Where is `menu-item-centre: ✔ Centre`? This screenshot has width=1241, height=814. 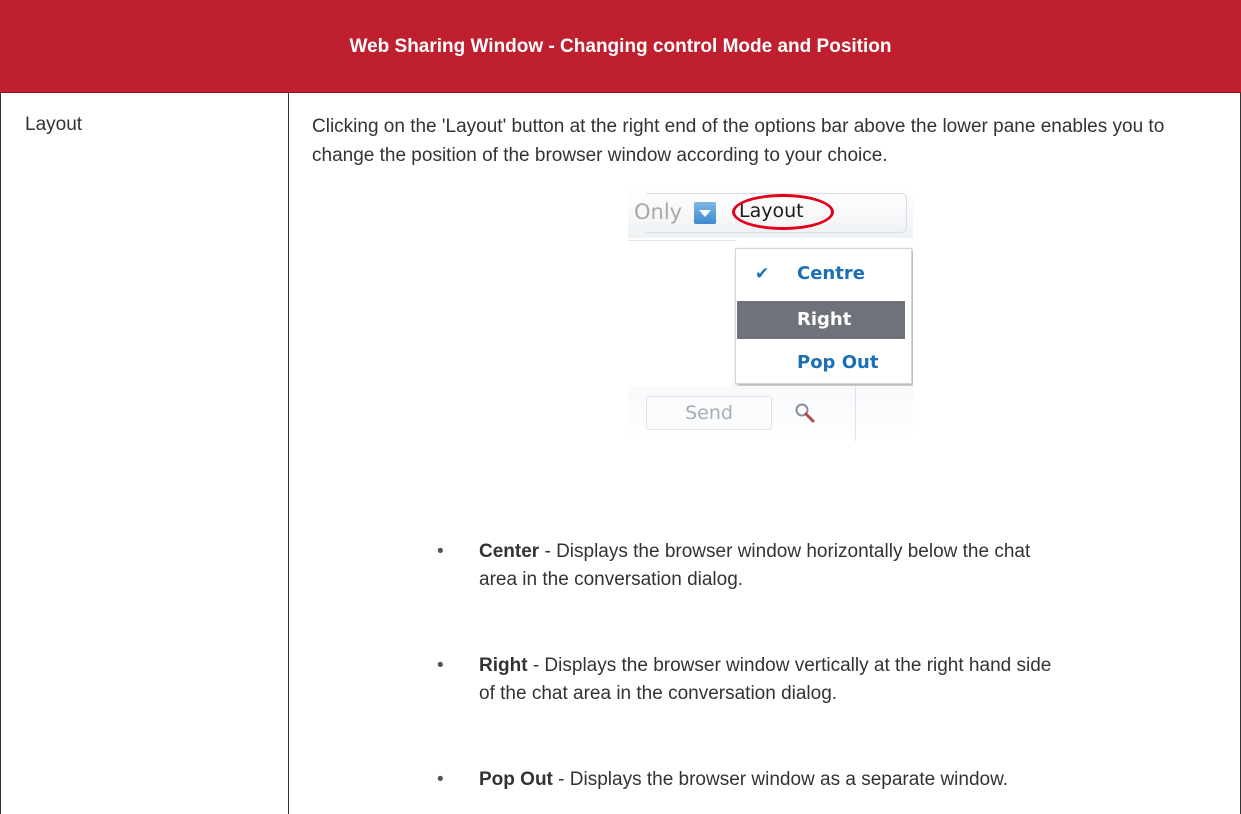 menu-item-centre: ✔ Centre is located at coordinates (821, 274).